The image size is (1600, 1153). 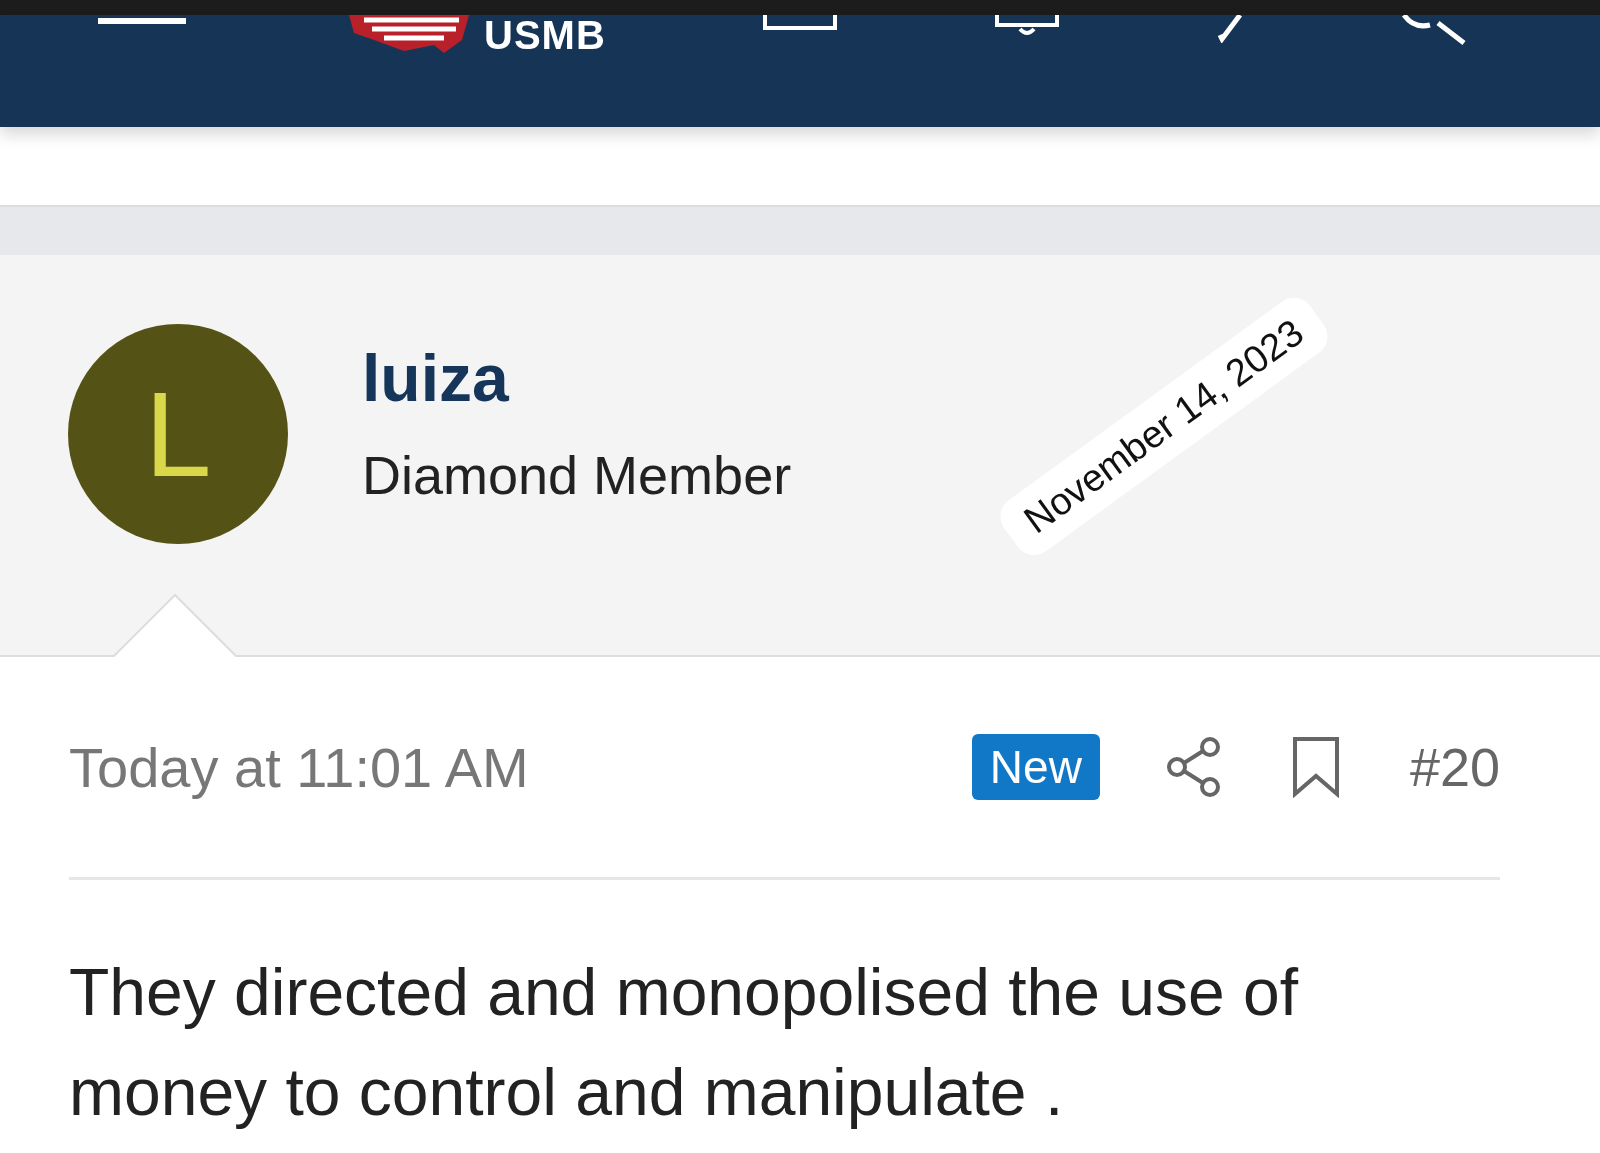 I want to click on new-badge: New, so click(x=1035, y=767).